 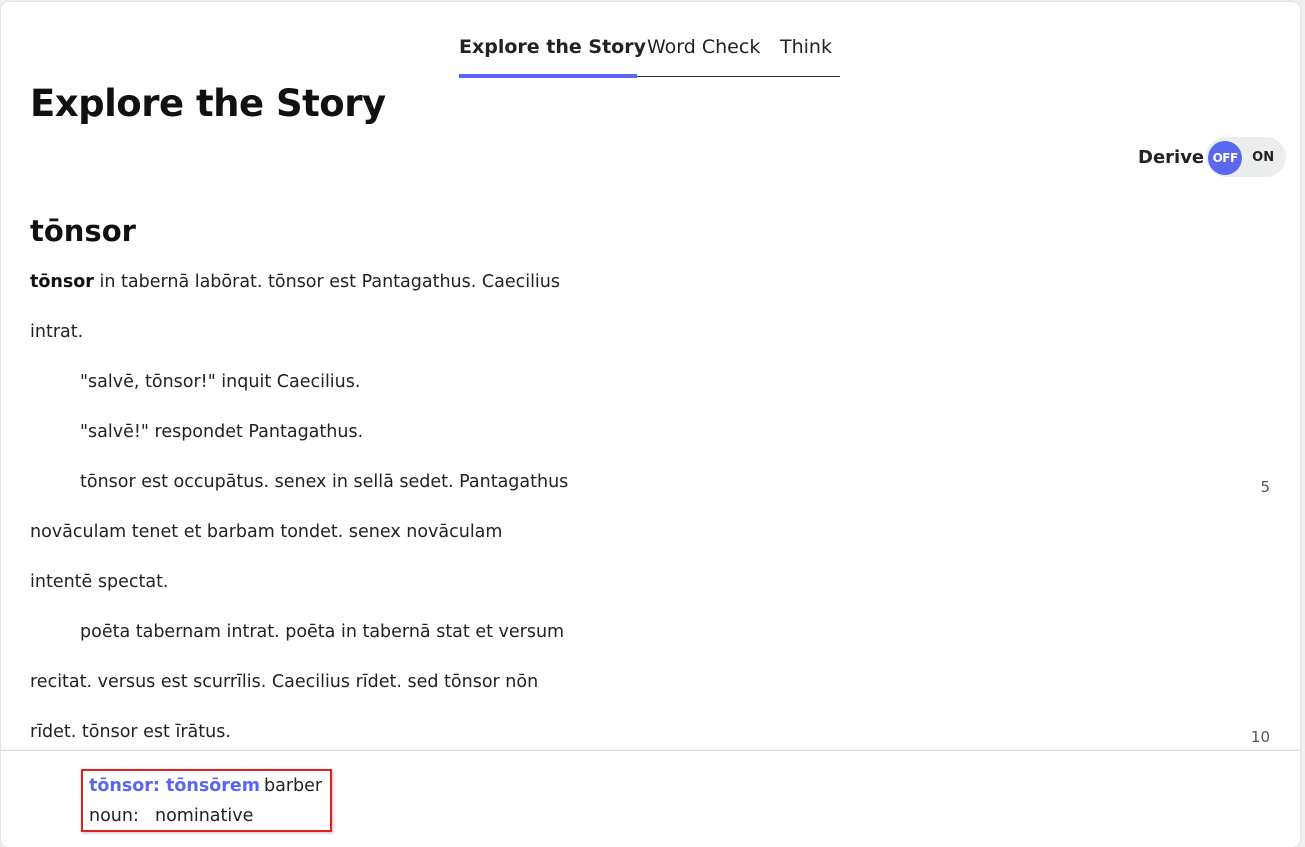 What do you see at coordinates (1171, 157) in the screenshot?
I see `derive-label: Derive` at bounding box center [1171, 157].